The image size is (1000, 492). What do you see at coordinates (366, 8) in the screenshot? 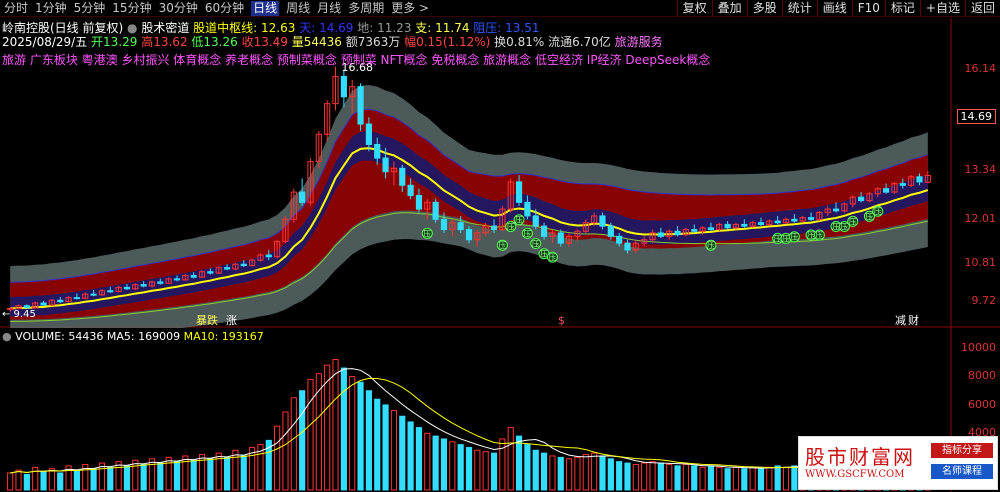
I see `period-tab-9: 多周期` at bounding box center [366, 8].